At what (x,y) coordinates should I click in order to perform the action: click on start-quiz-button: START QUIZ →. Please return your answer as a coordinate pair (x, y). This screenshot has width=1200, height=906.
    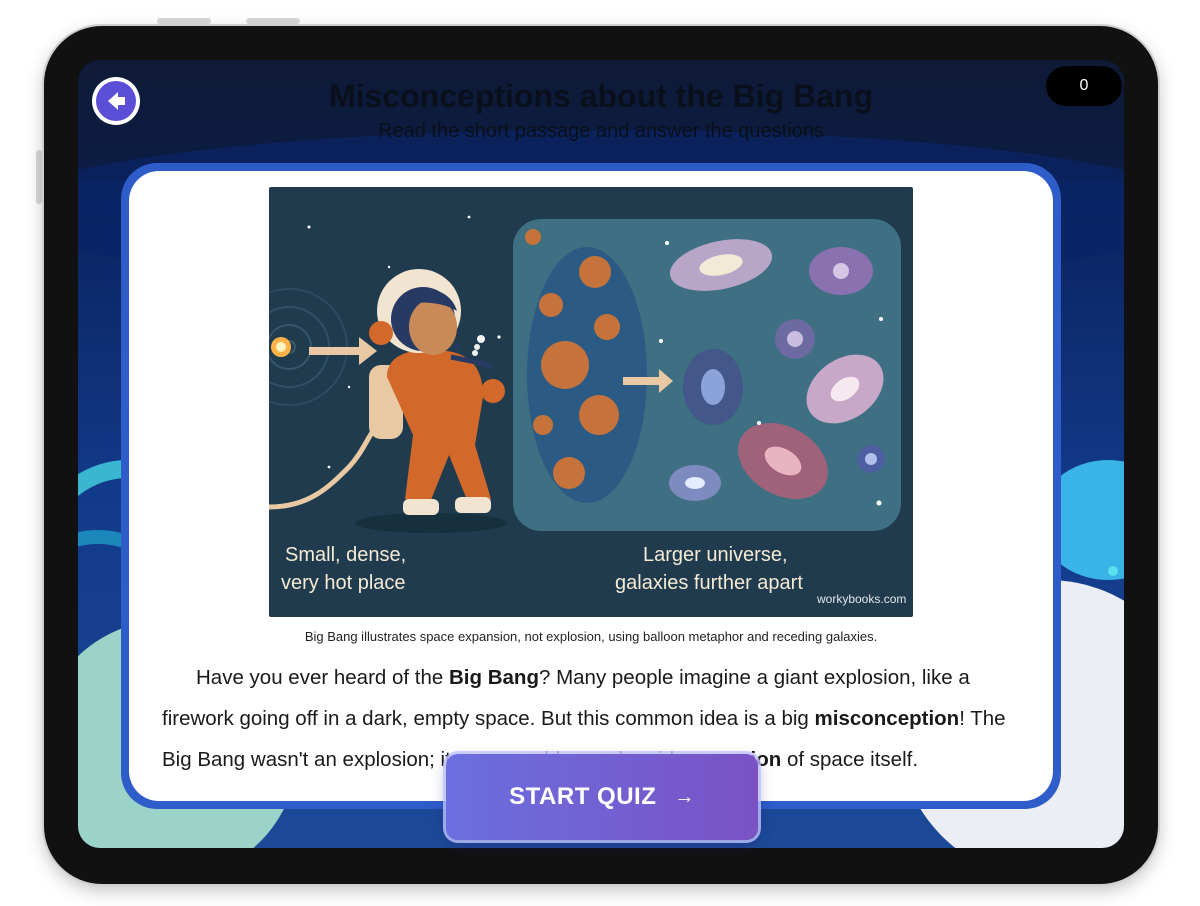
    Looking at the image, I should click on (602, 797).